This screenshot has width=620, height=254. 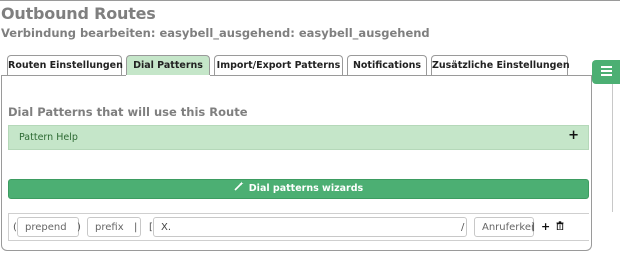 What do you see at coordinates (504, 227) in the screenshot?
I see `callerid-input` at bounding box center [504, 227].